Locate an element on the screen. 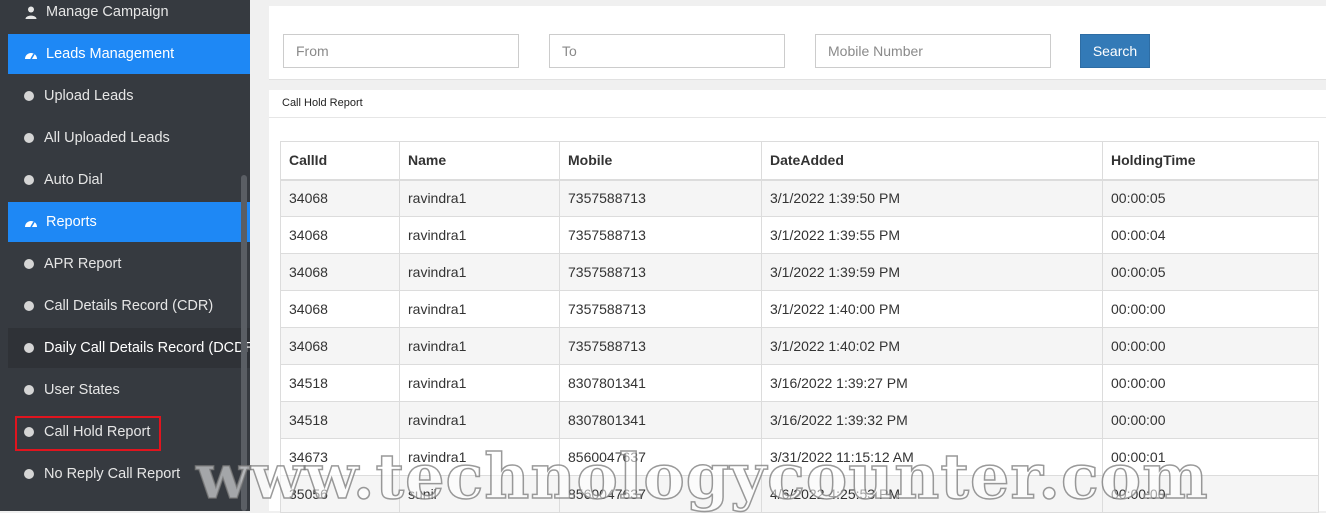  sidebar-item-call-details-record-cdr: Call Details Record (CDR) is located at coordinates (129, 306).